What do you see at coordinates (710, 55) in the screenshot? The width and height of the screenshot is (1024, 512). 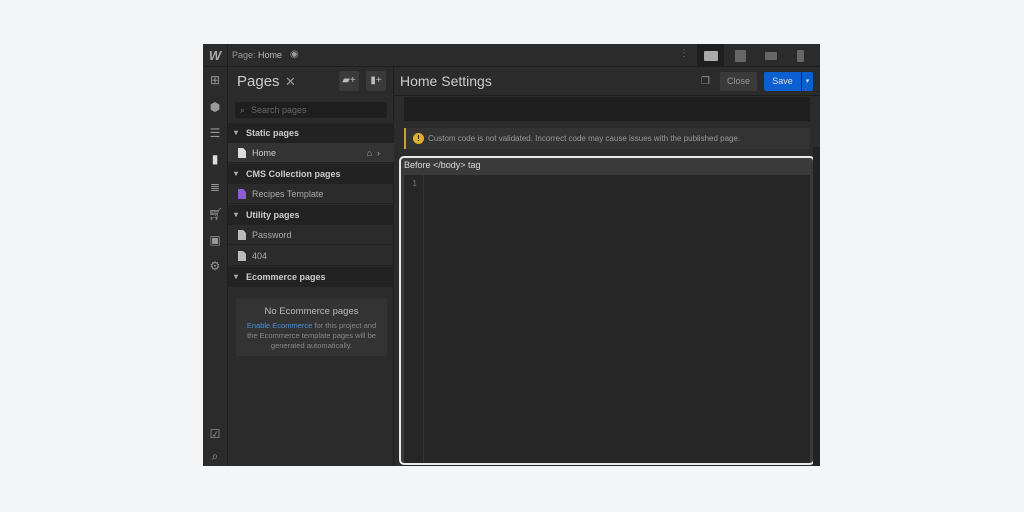 I see `desktop-breakpoint-icon` at bounding box center [710, 55].